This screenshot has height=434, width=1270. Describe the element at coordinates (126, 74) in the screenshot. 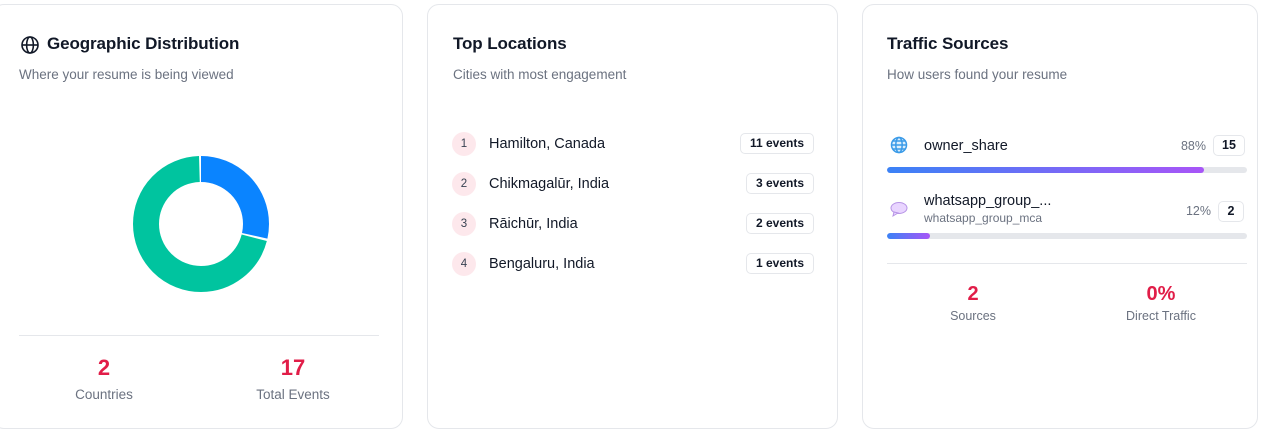

I see `card-subtitle: Where your resume is being viewed` at that location.